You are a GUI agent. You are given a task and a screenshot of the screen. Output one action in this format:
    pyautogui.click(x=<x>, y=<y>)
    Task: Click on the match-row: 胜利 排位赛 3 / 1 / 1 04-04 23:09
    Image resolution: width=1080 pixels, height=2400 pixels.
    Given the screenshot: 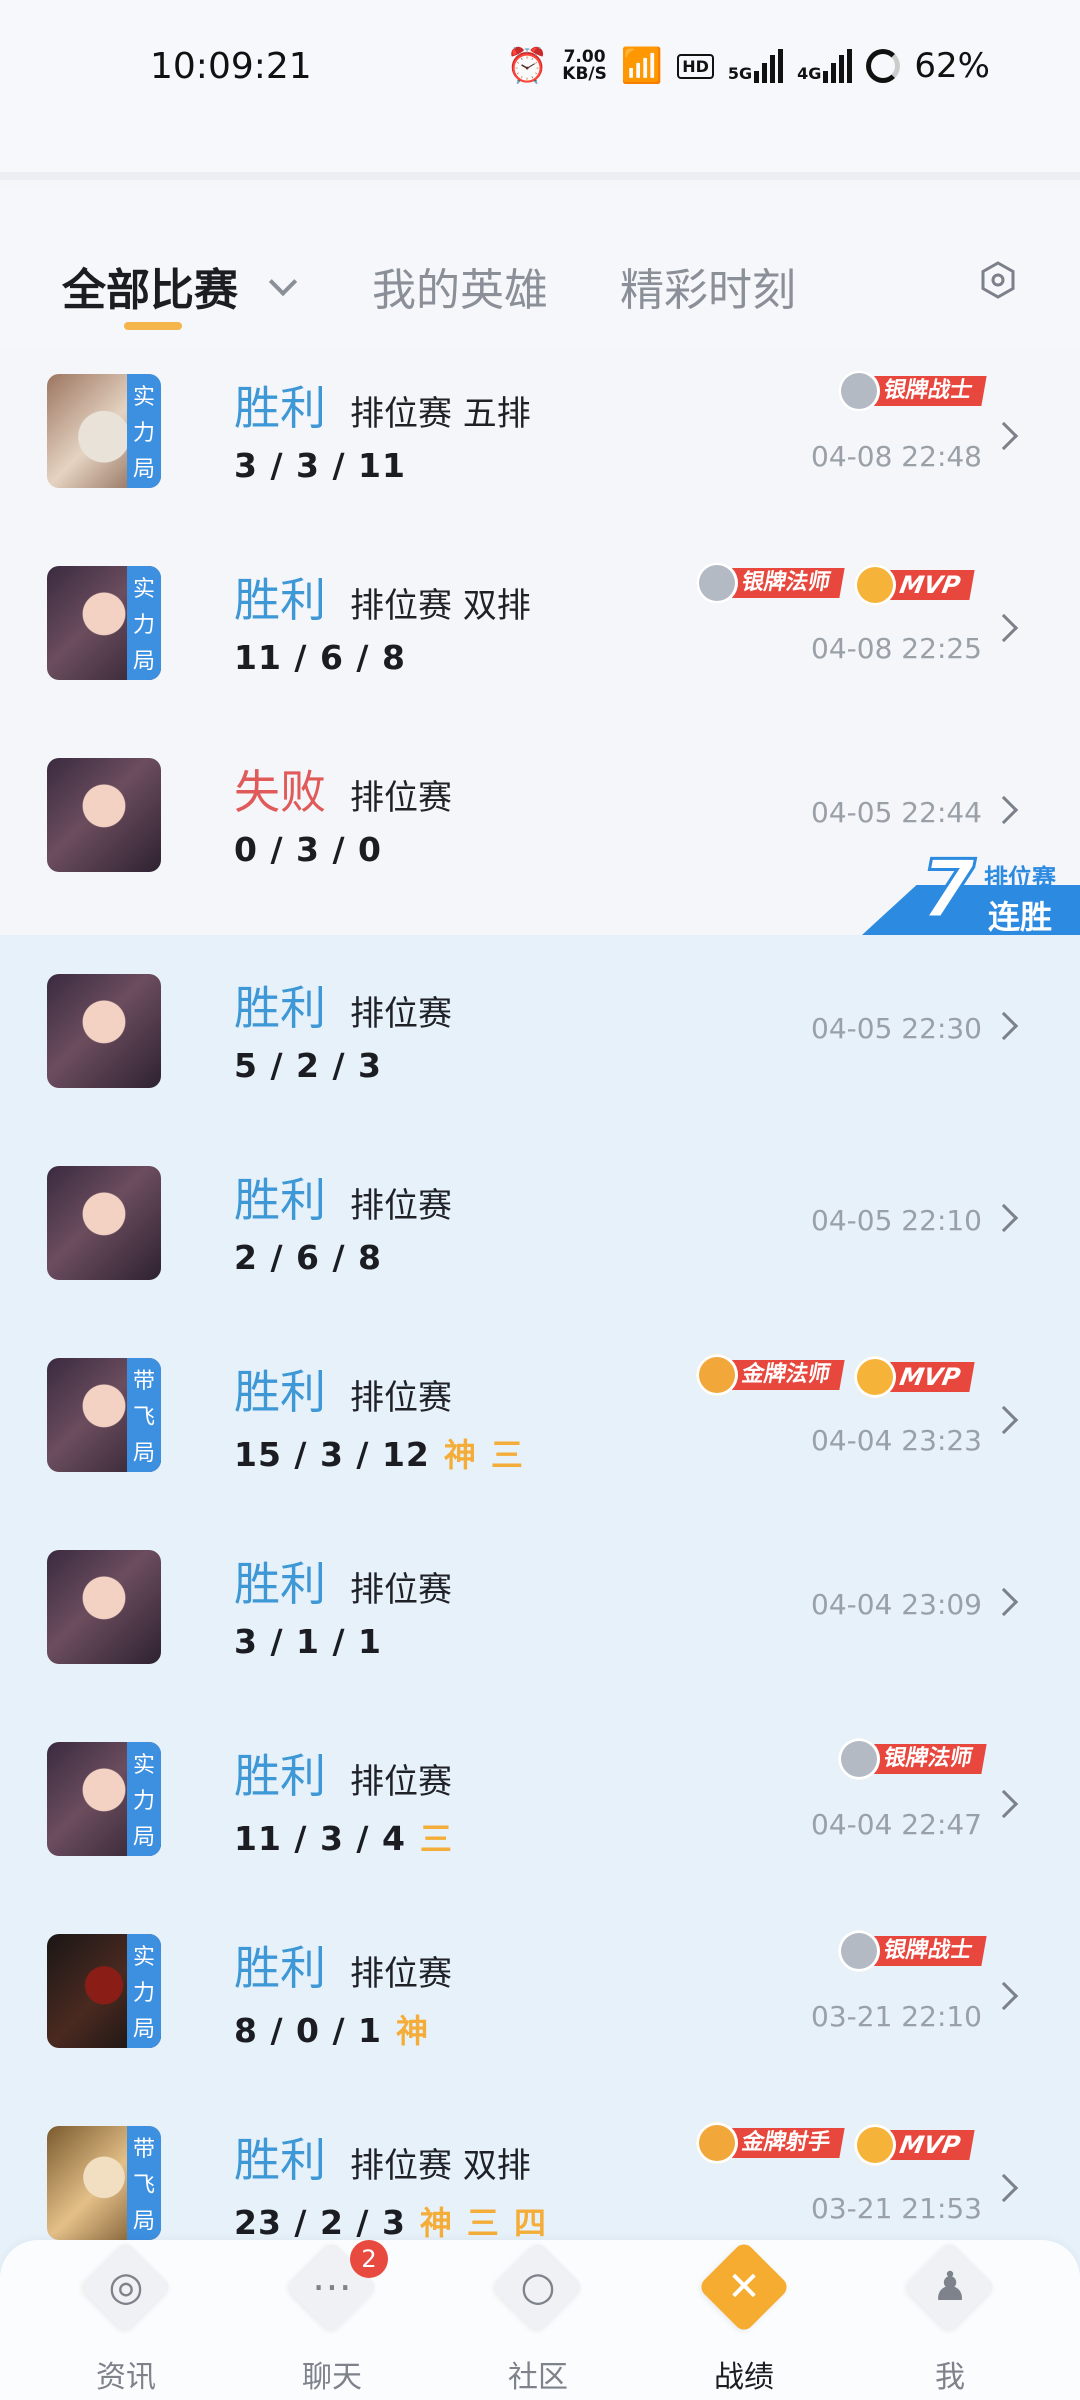 What is the action you would take?
    pyautogui.click(x=540, y=1622)
    